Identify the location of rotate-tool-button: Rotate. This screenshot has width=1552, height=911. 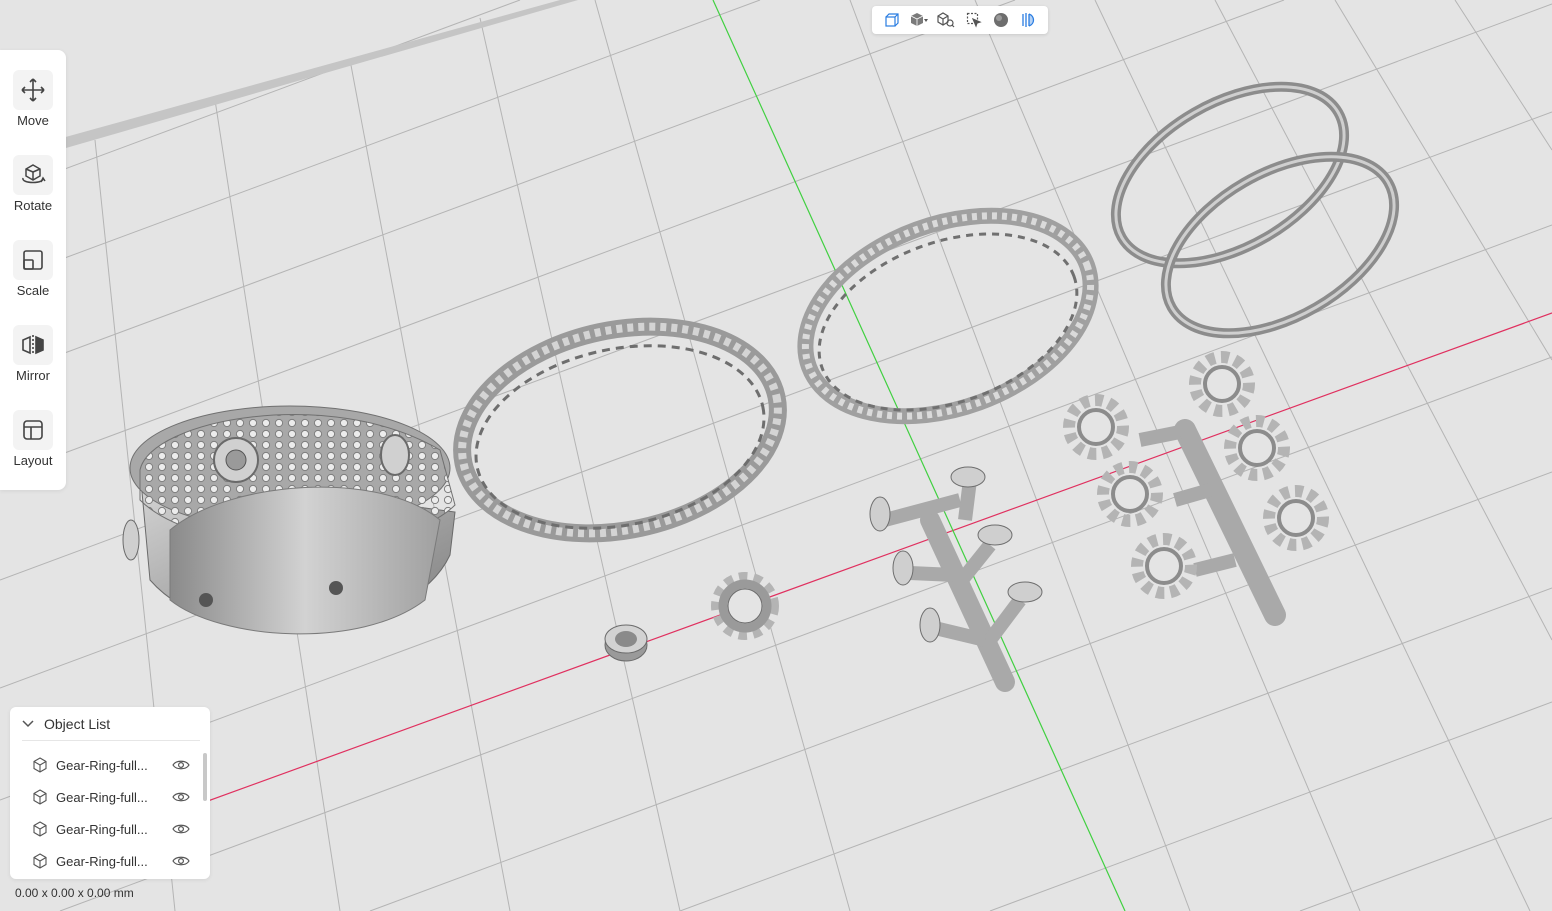
(33, 175).